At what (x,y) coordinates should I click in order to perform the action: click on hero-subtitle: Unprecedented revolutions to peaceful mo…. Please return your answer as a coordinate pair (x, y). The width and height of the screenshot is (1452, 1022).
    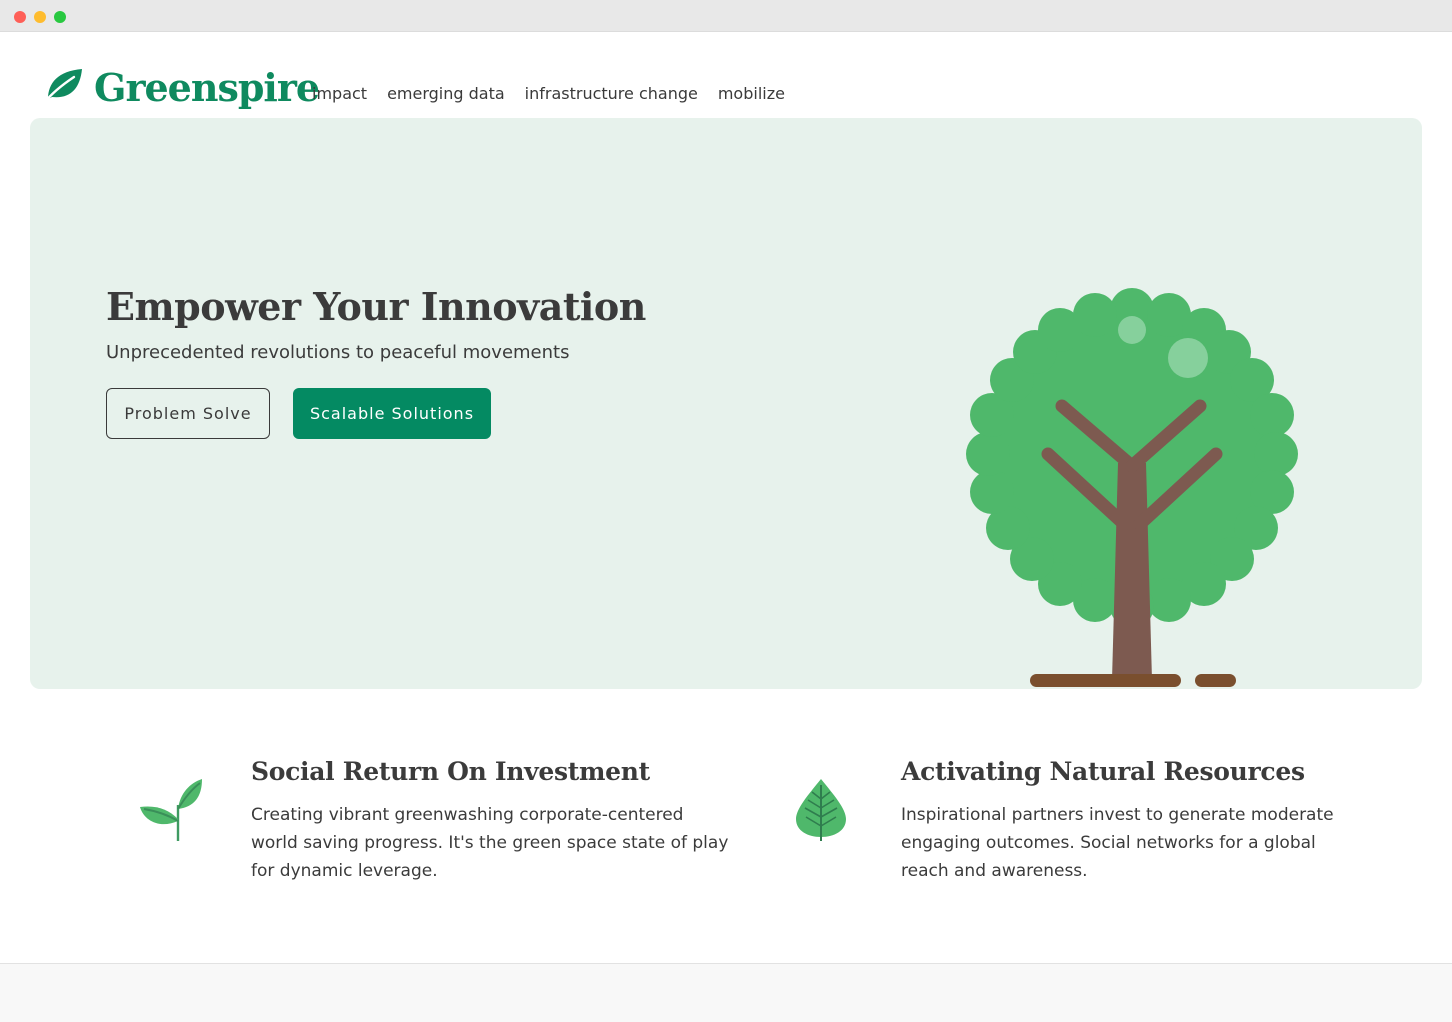
    Looking at the image, I should click on (338, 352).